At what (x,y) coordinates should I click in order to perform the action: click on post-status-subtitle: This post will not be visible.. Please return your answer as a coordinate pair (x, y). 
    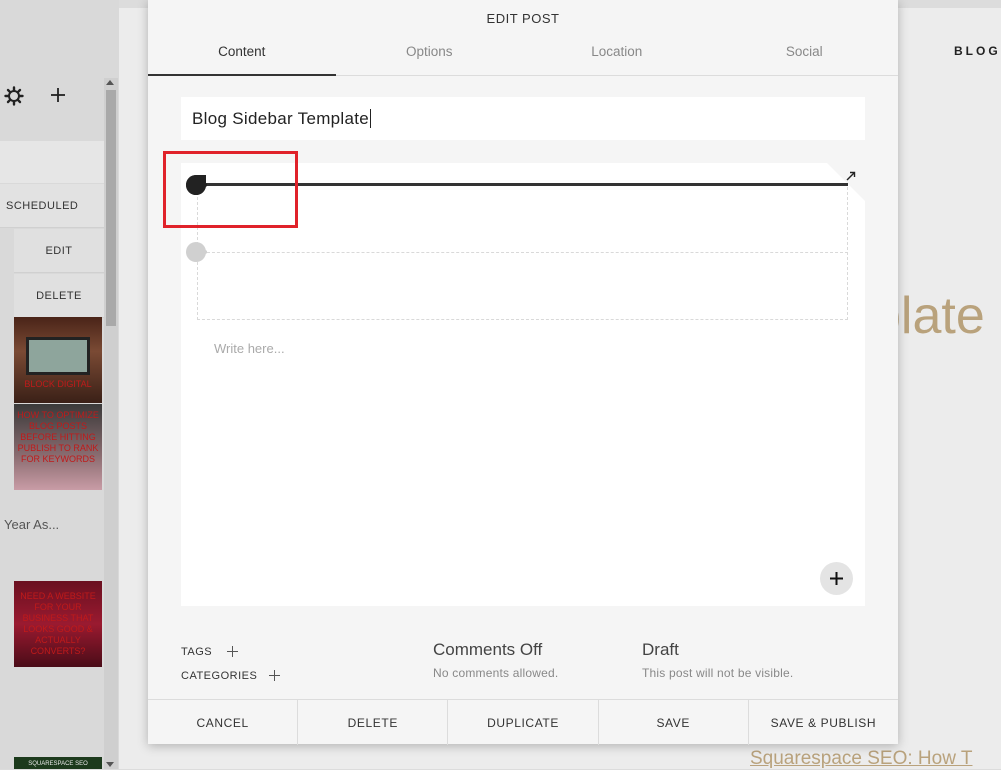
    Looking at the image, I should click on (718, 673).